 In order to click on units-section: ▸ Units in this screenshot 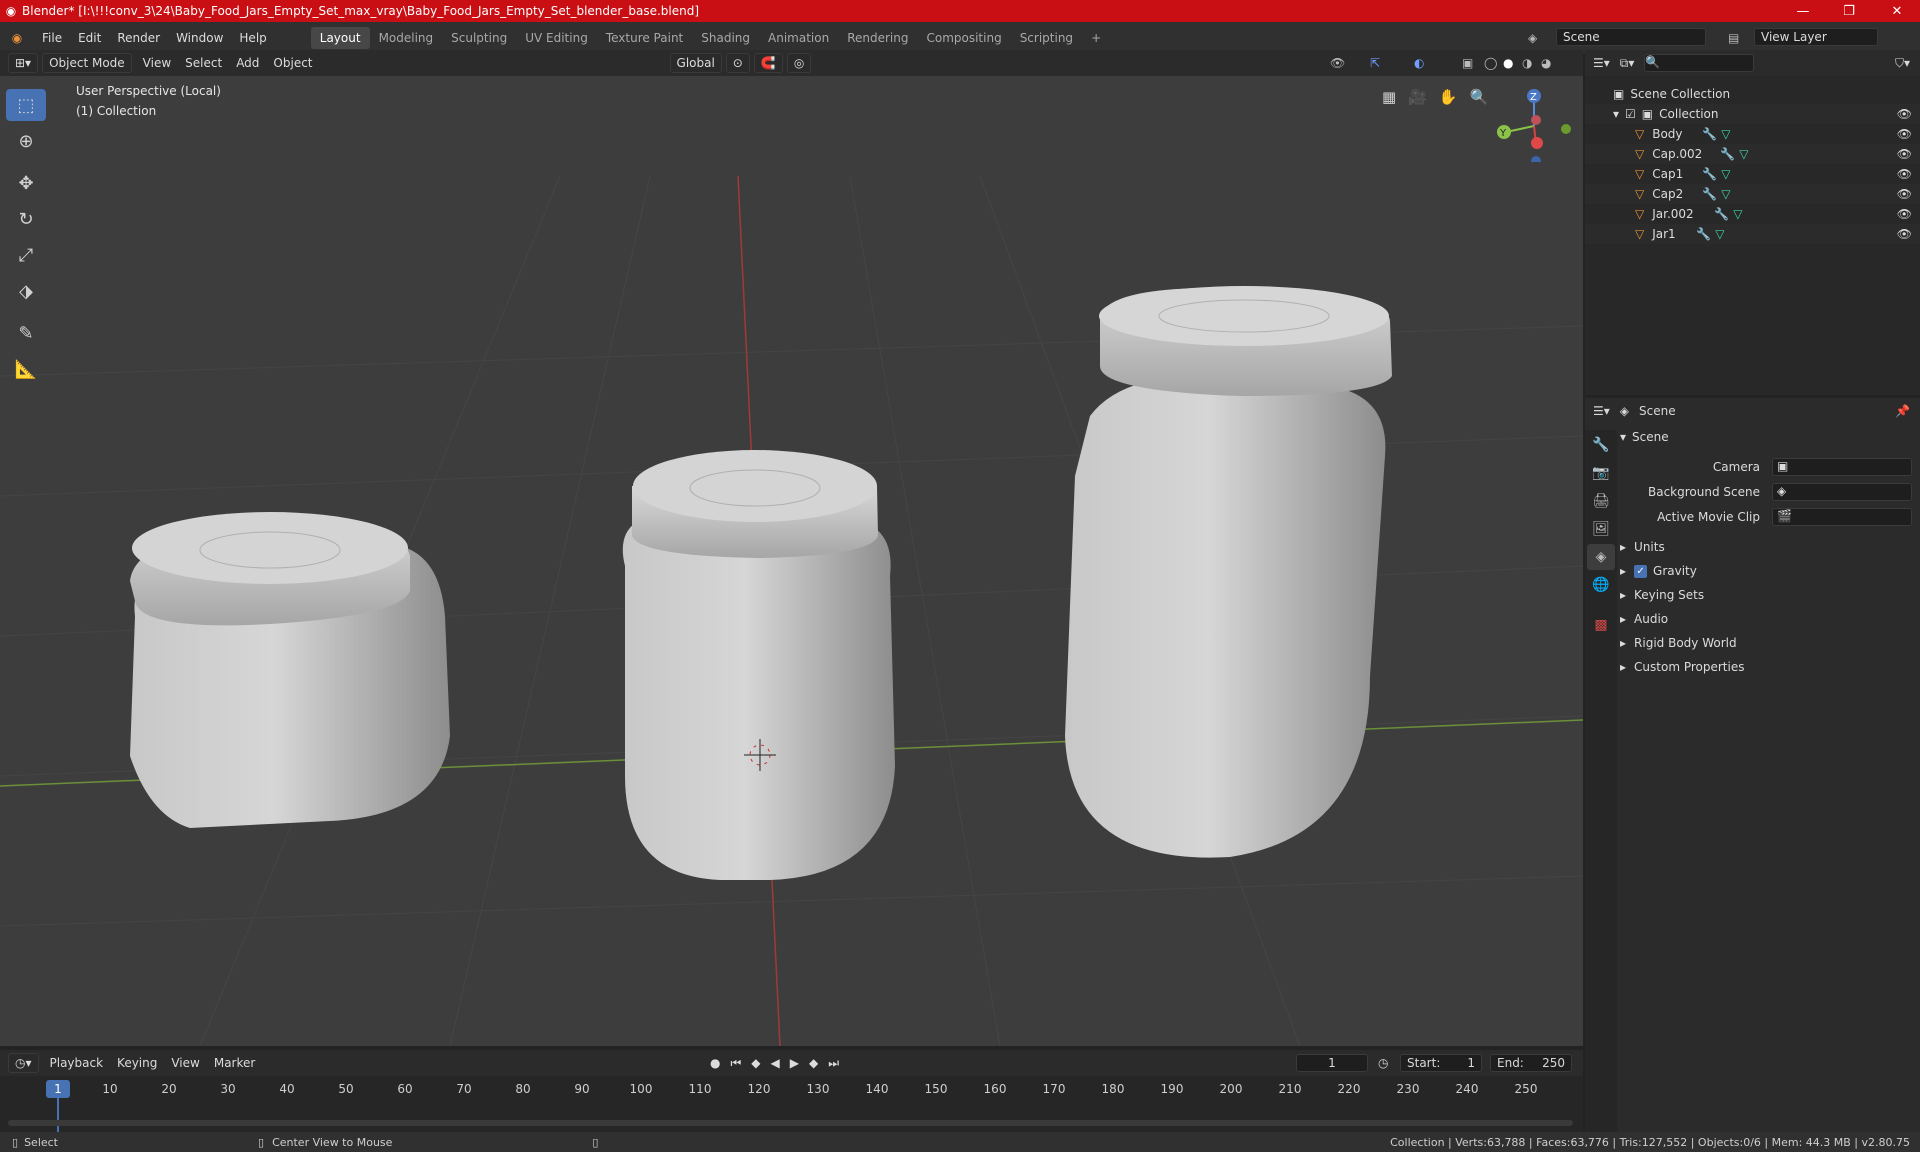, I will do `click(1770, 547)`.